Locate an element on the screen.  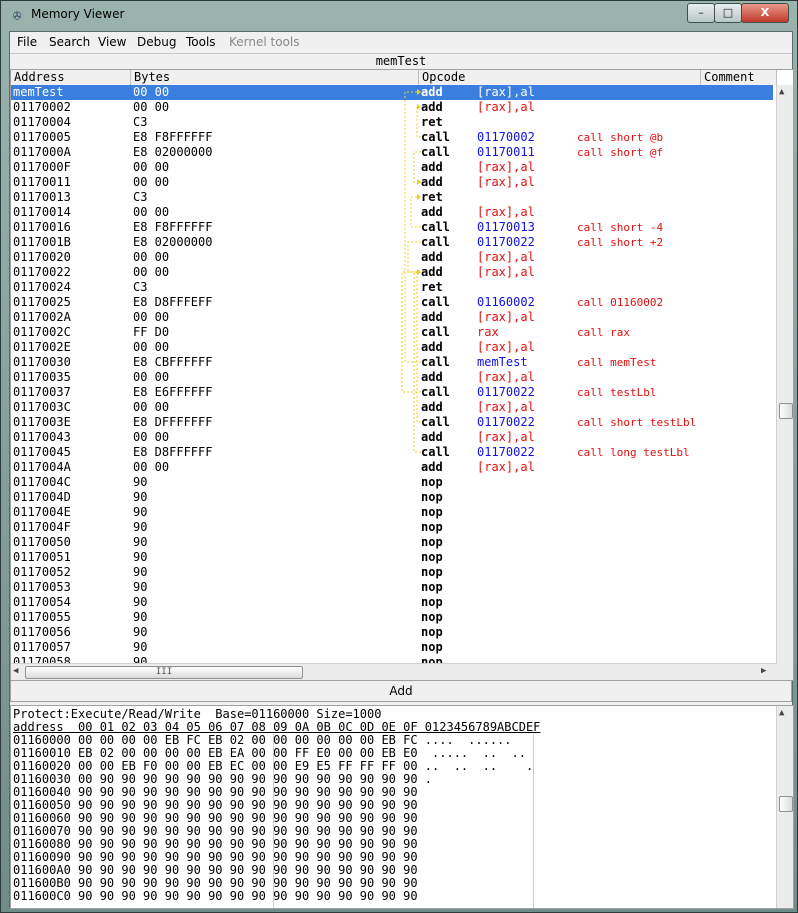
menu-view: View is located at coordinates (112, 42).